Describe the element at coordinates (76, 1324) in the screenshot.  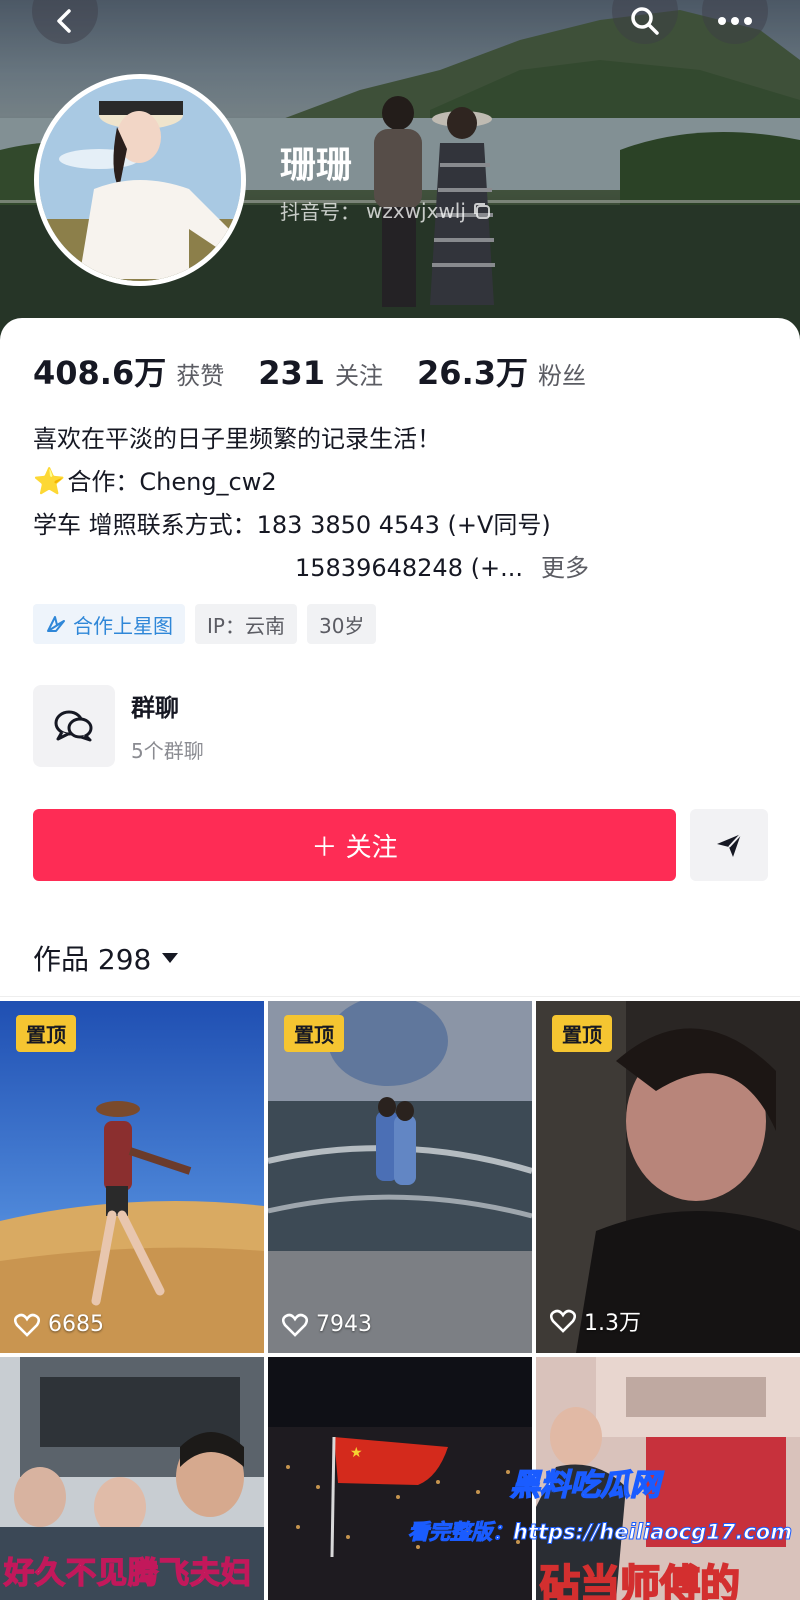
I see `likes-count: 6685` at that location.